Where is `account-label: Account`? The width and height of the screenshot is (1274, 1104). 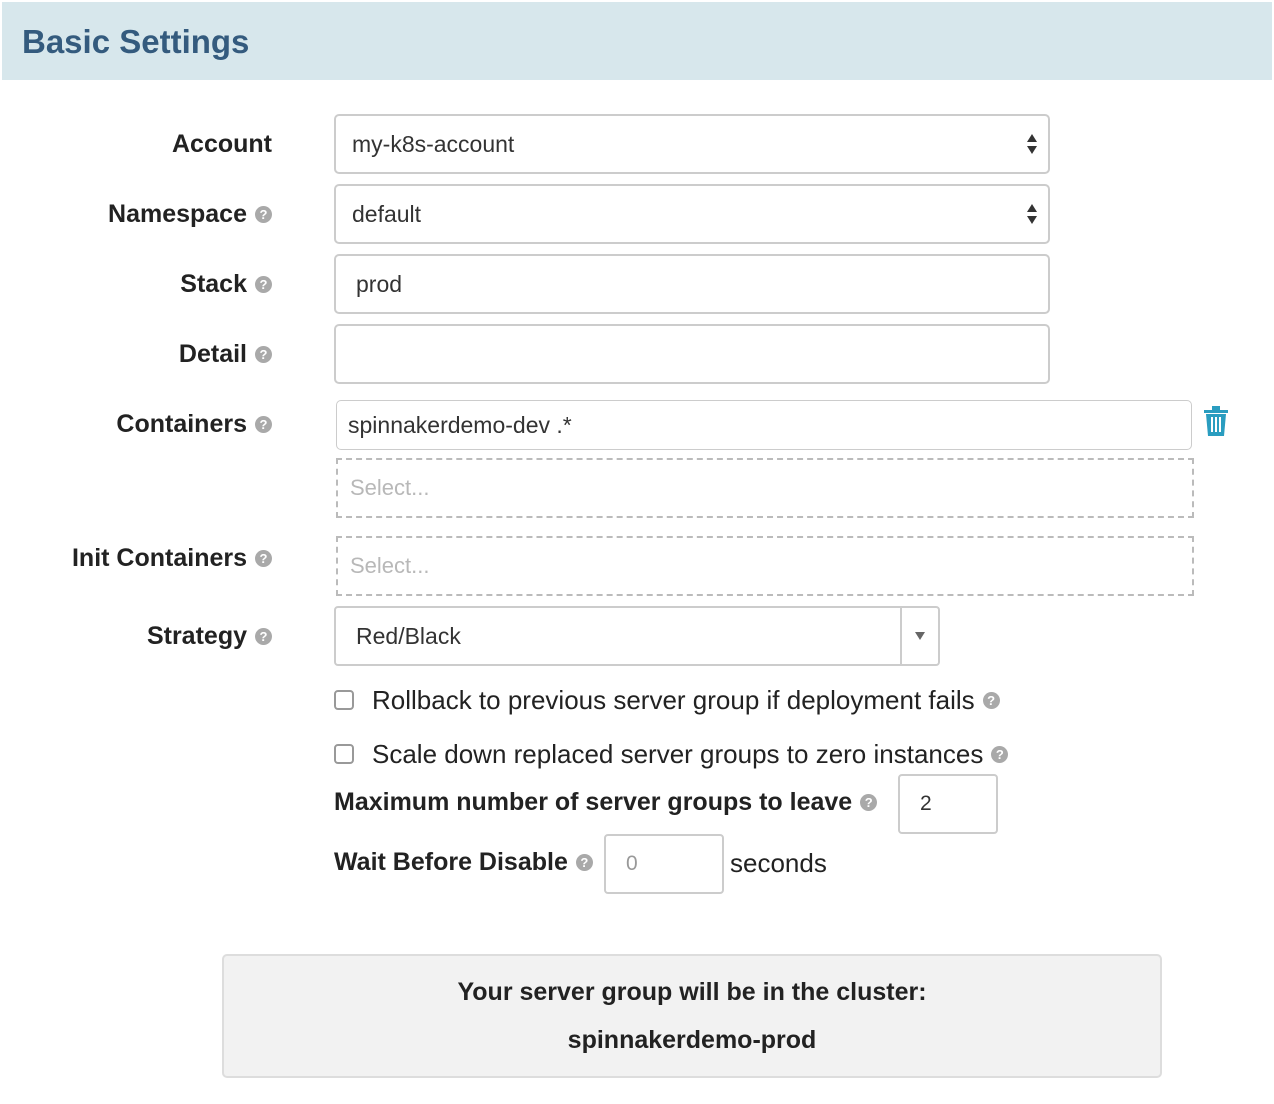
account-label: Account is located at coordinates (222, 144).